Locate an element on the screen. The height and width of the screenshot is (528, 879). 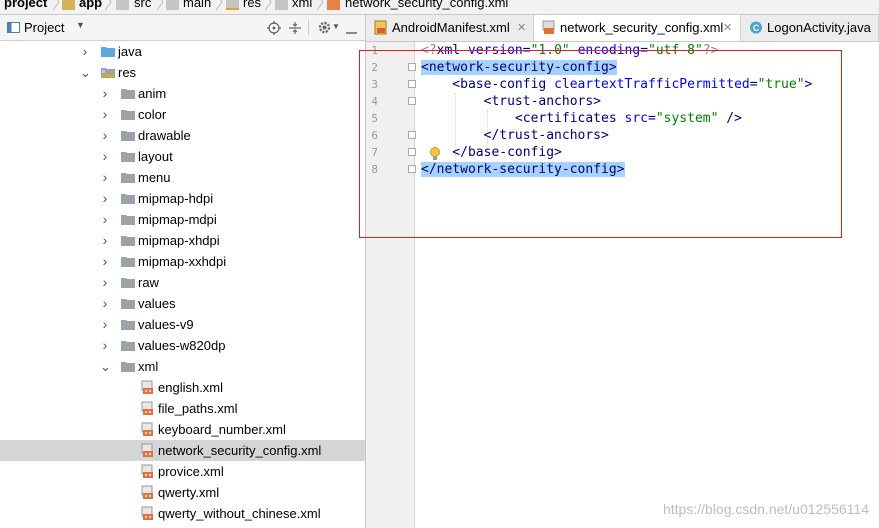
tree-item-file-paths-xml: file_paths.xml is located at coordinates (182, 408).